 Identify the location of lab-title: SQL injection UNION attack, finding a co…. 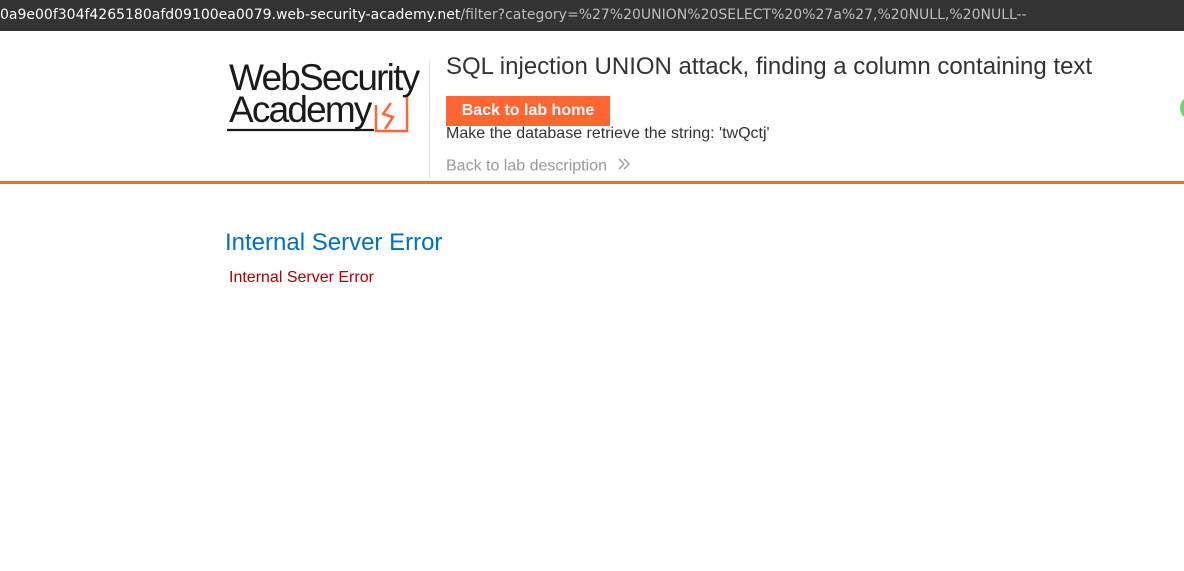
(769, 66).